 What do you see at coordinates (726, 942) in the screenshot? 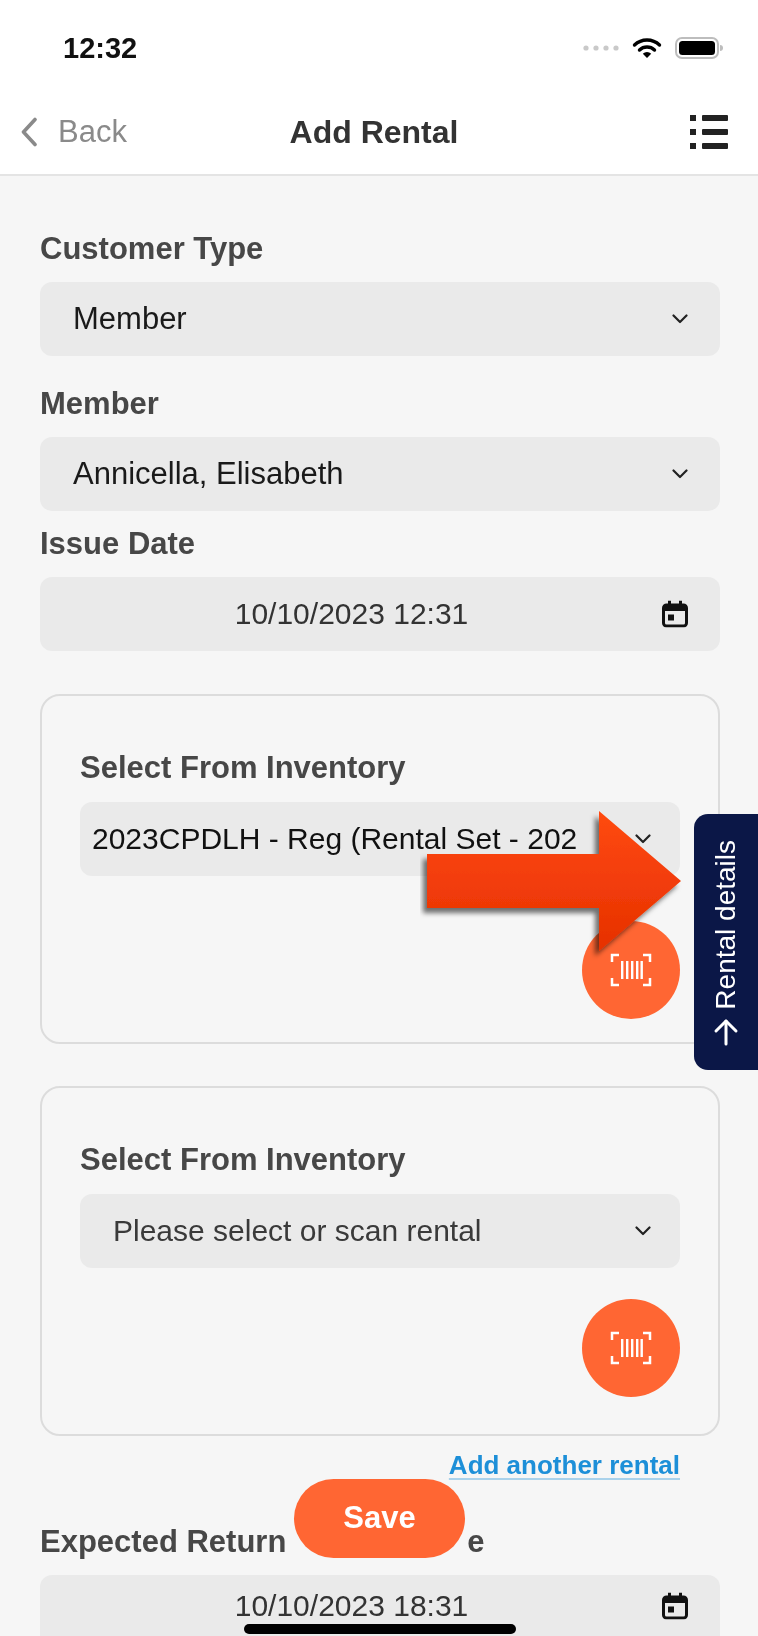
I see `rental-details-tab: Rental details` at bounding box center [726, 942].